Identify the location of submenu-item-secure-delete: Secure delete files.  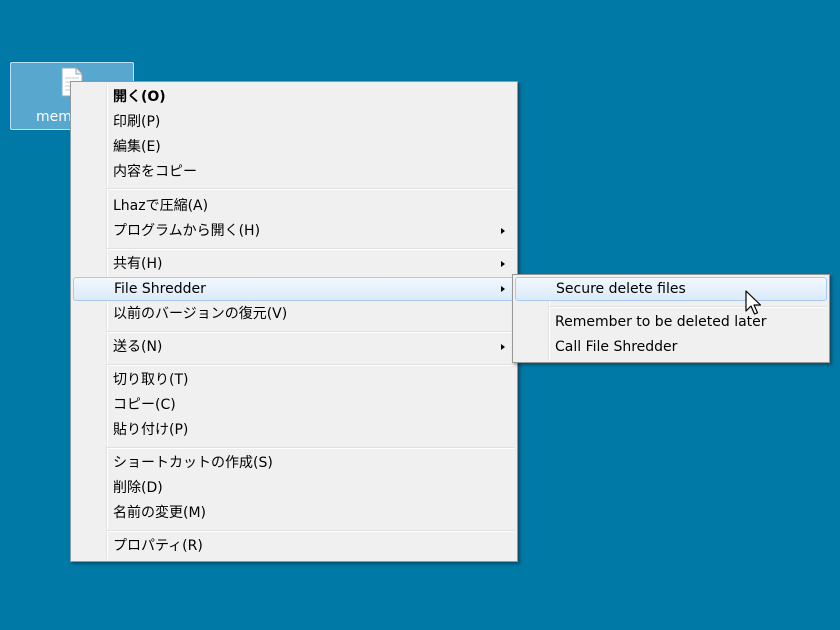
(671, 289).